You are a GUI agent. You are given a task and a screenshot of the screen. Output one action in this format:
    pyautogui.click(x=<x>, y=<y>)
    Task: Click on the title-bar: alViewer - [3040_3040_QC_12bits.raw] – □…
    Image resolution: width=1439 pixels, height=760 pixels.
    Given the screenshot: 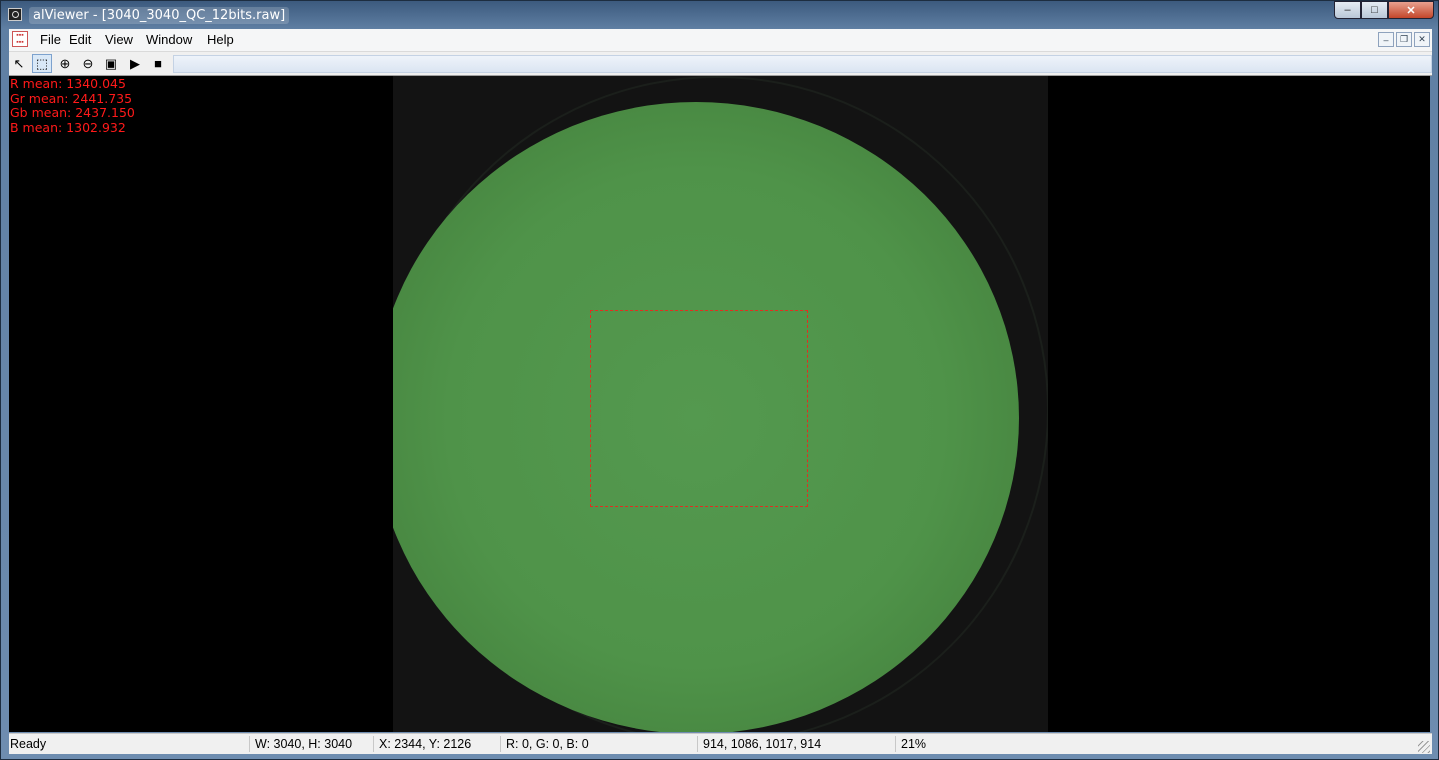 What is the action you would take?
    pyautogui.click(x=719, y=15)
    